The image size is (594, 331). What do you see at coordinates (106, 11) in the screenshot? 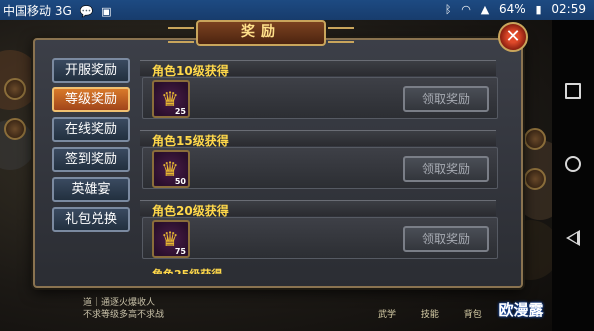
I see `notification-icon: ▣` at bounding box center [106, 11].